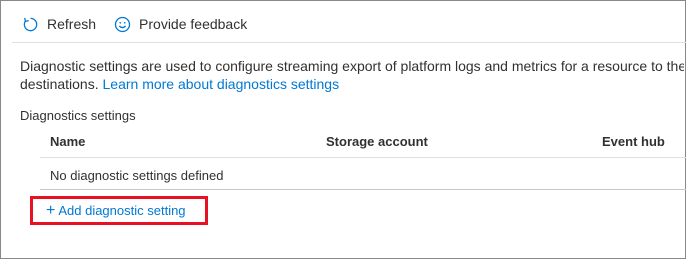 The width and height of the screenshot is (686, 259). What do you see at coordinates (51, 210) in the screenshot?
I see `plus-icon: +` at bounding box center [51, 210].